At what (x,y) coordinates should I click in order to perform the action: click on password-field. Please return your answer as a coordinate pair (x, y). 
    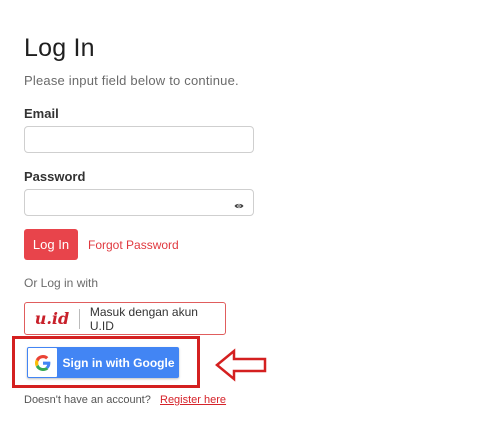
    Looking at the image, I should click on (133, 202).